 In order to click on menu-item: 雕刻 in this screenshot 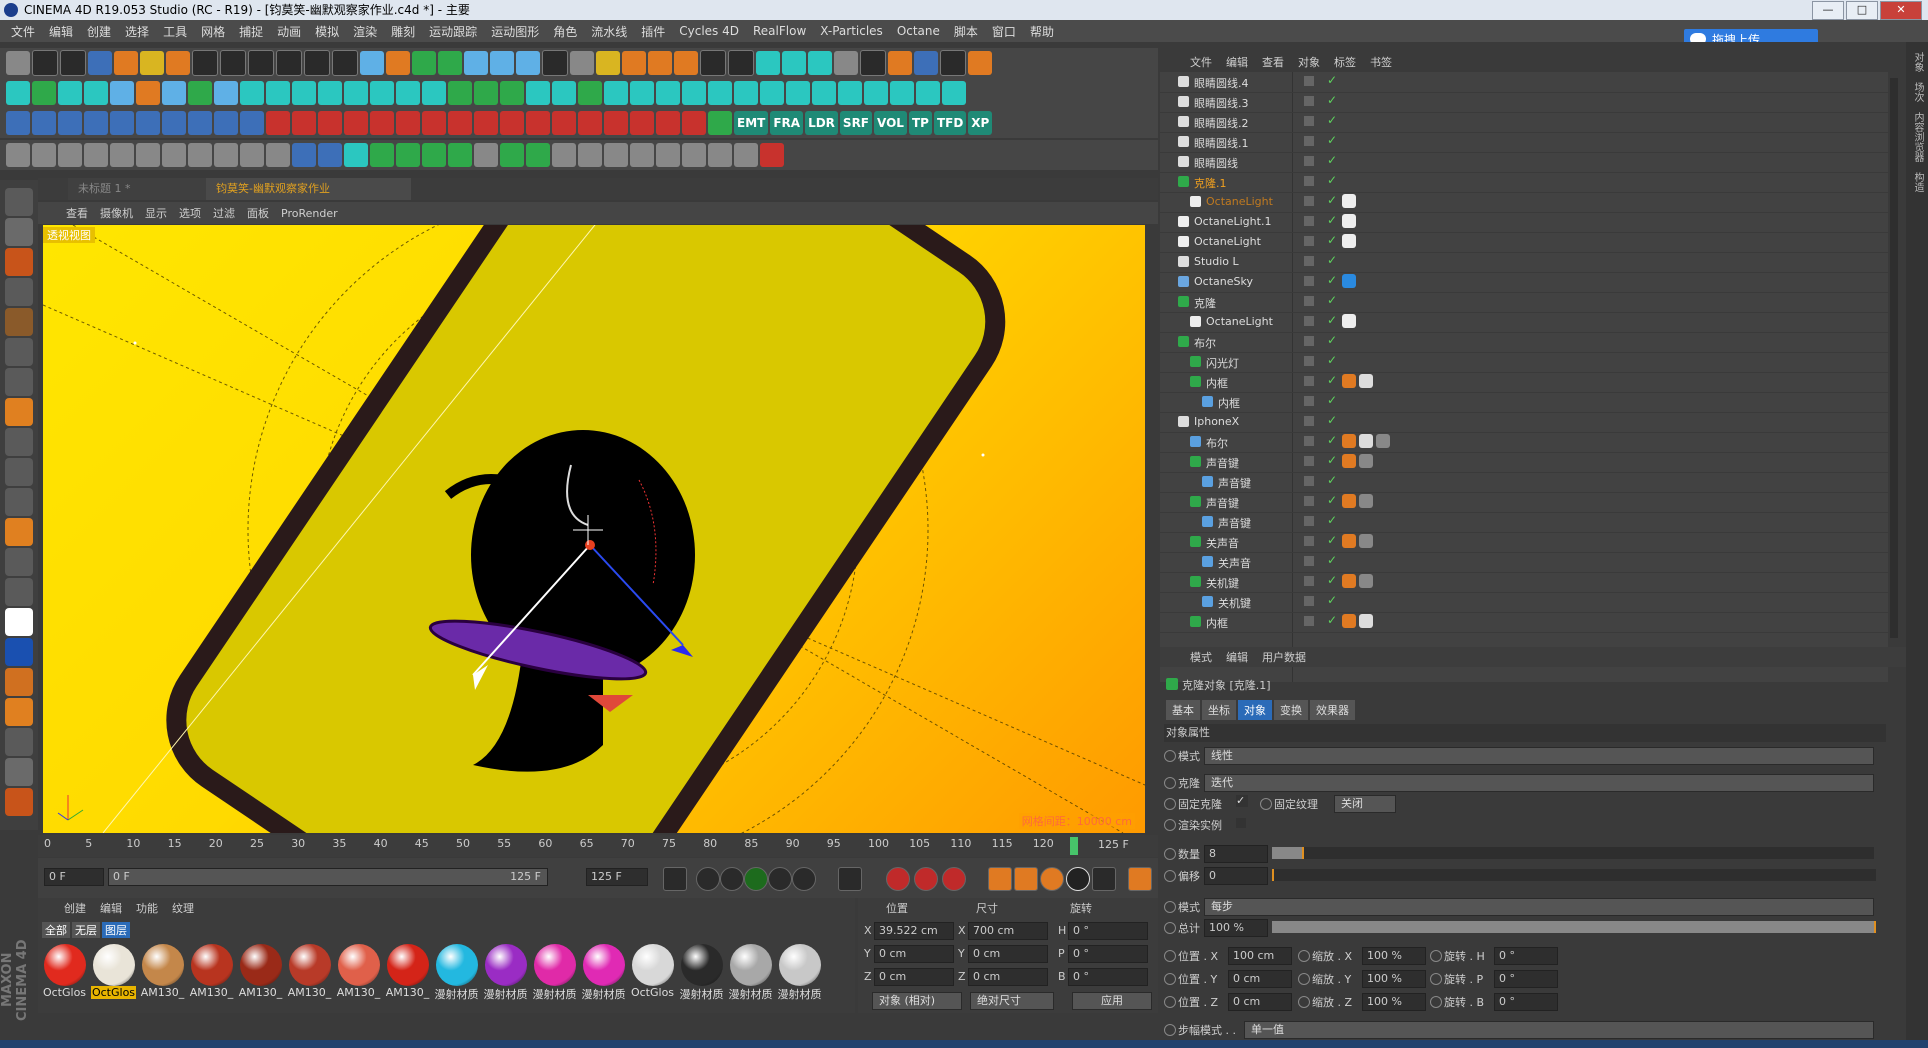, I will do `click(403, 31)`.